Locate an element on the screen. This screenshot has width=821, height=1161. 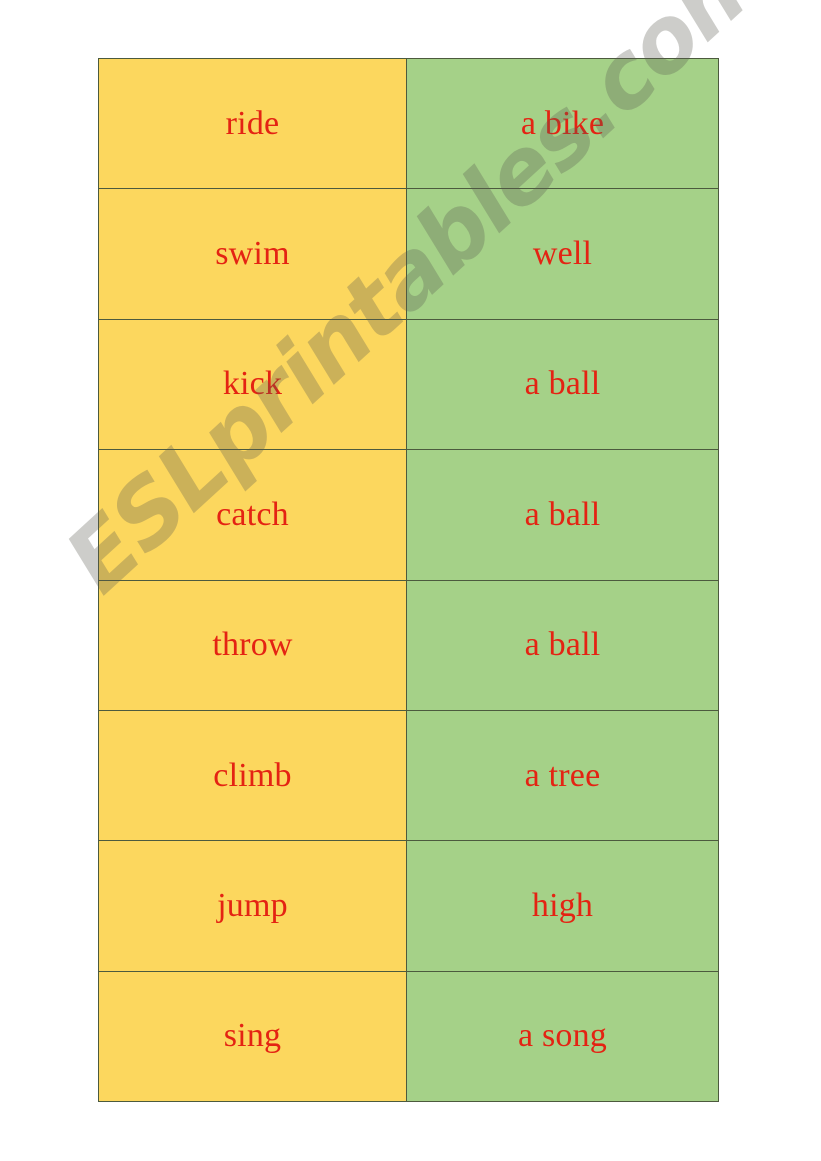
table-row: swim well is located at coordinates (408, 254).